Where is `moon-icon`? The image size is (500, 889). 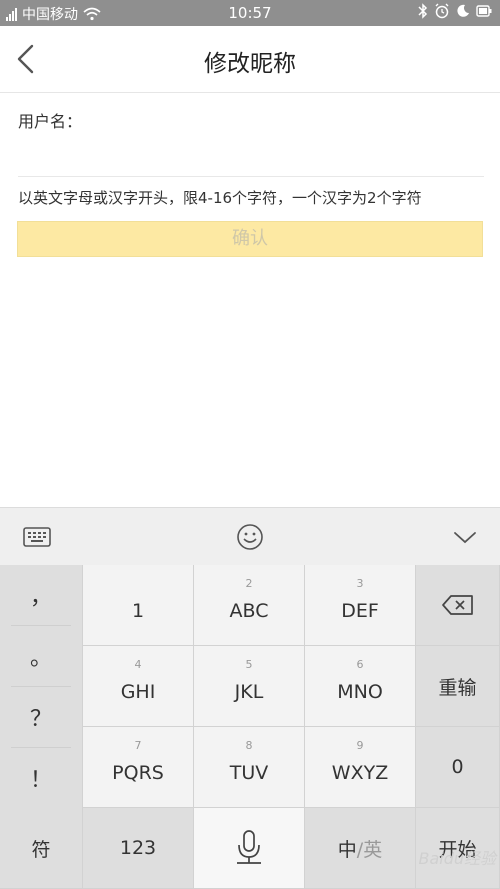
moon-icon is located at coordinates (463, 10).